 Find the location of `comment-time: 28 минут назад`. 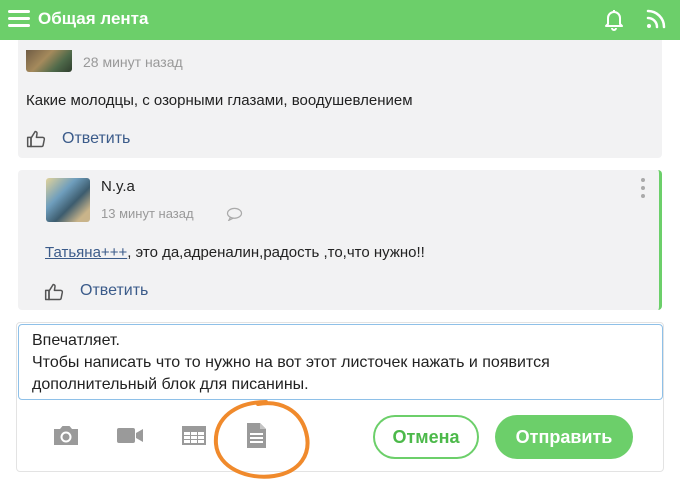

comment-time: 28 минут назад is located at coordinates (133, 62).